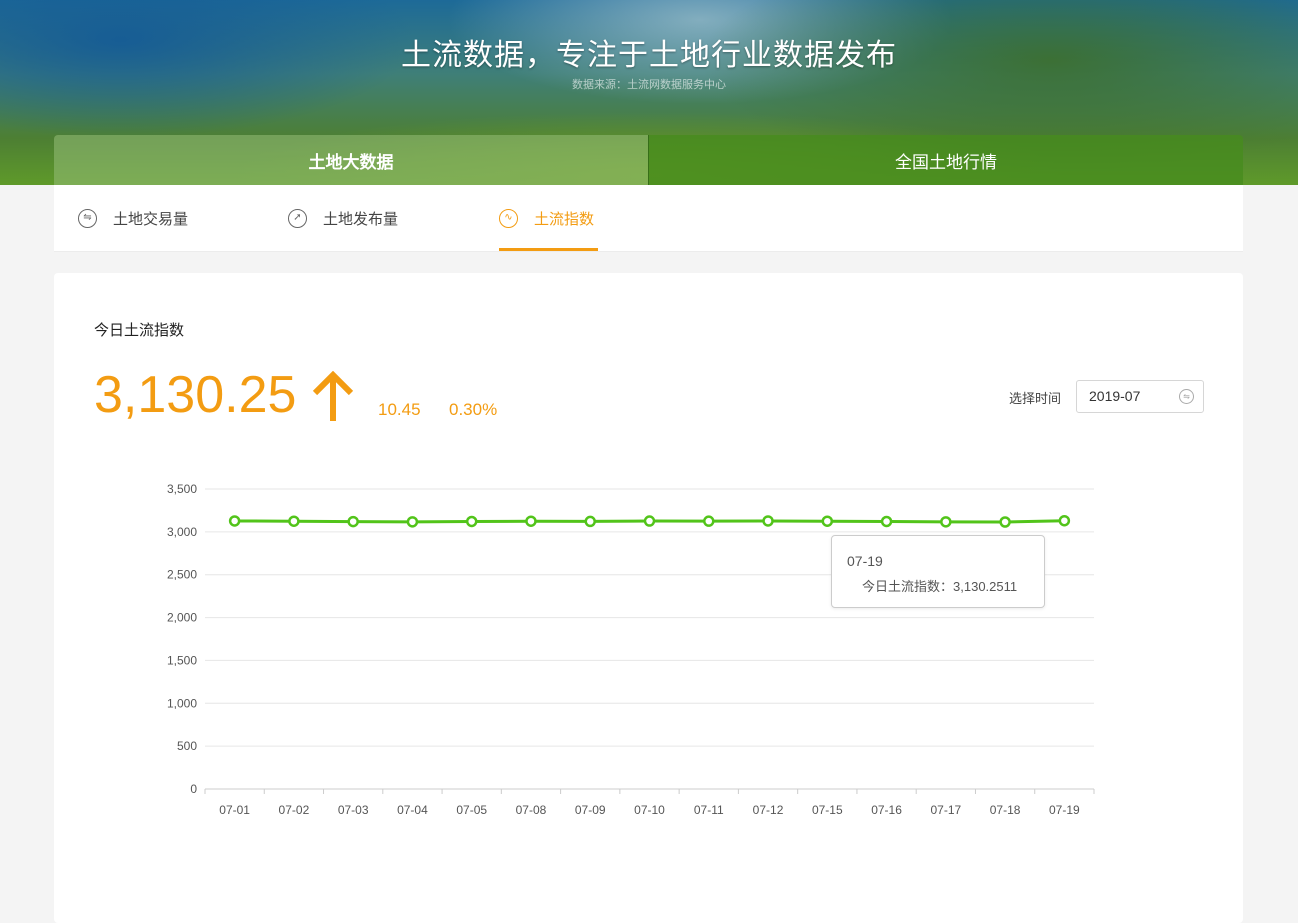  What do you see at coordinates (590, 810) in the screenshot?
I see `x-tick-label: 07-09` at bounding box center [590, 810].